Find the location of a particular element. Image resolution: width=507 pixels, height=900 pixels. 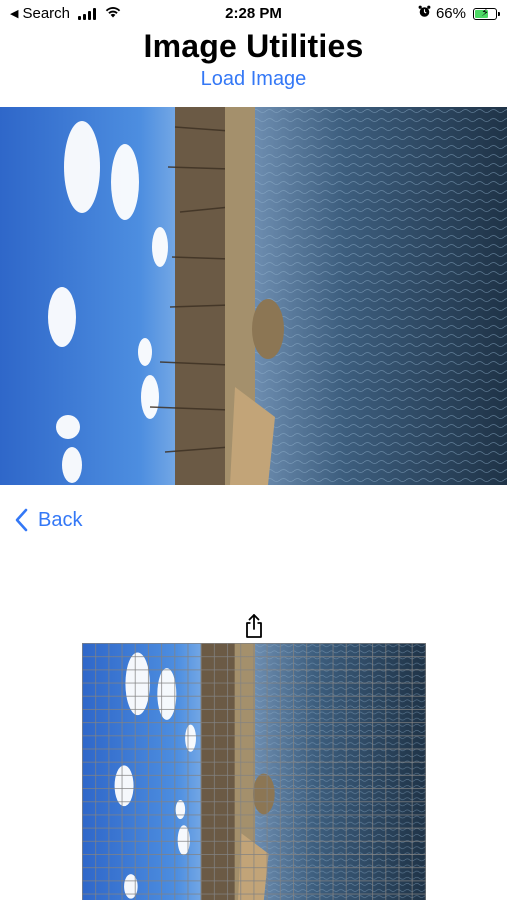

share-icon is located at coordinates (254, 626).